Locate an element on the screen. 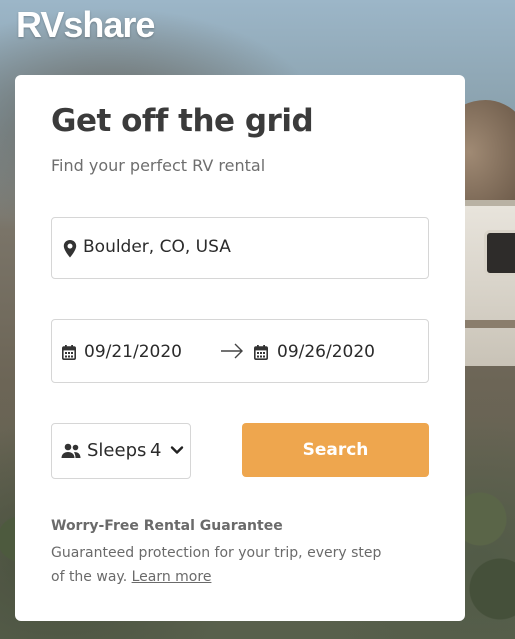 The image size is (515, 639). chevron-down-icon is located at coordinates (177, 450).